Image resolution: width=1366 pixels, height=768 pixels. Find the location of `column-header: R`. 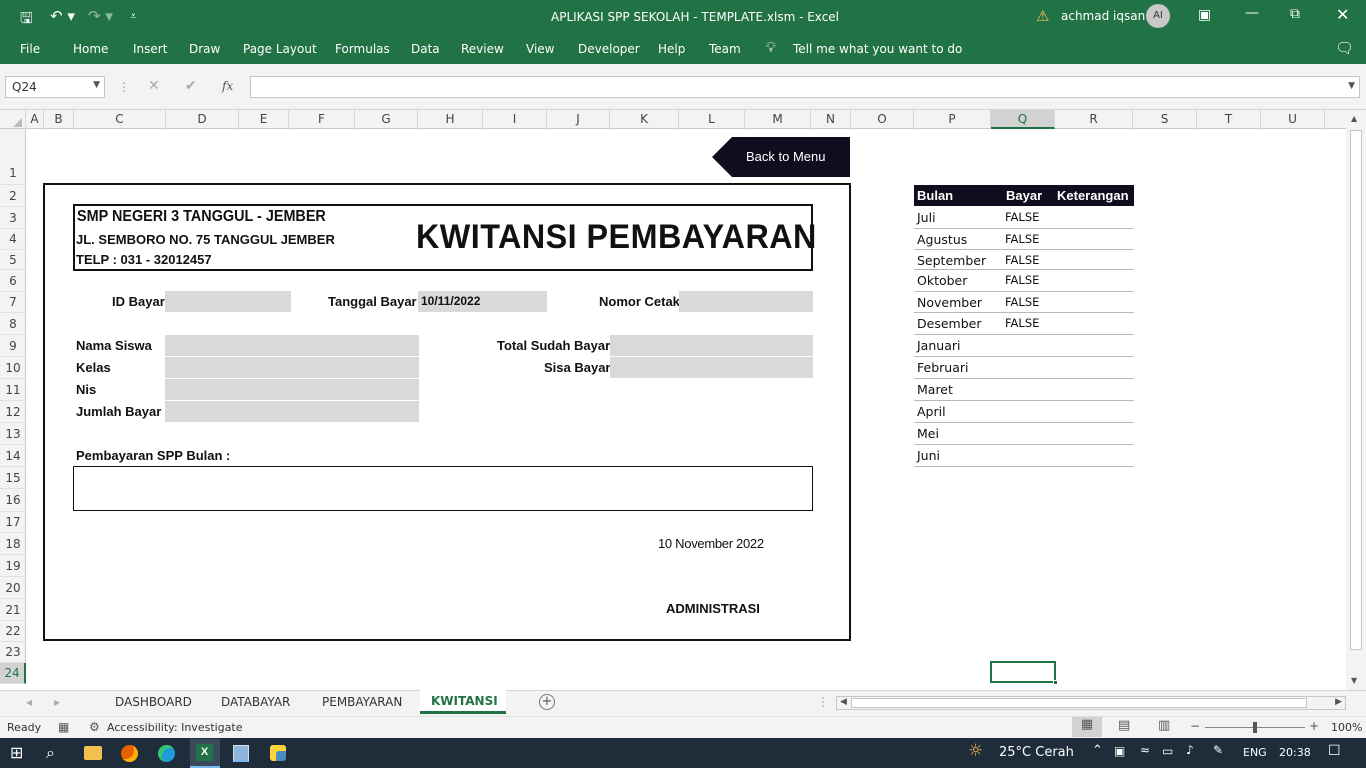

column-header: R is located at coordinates (1094, 119).